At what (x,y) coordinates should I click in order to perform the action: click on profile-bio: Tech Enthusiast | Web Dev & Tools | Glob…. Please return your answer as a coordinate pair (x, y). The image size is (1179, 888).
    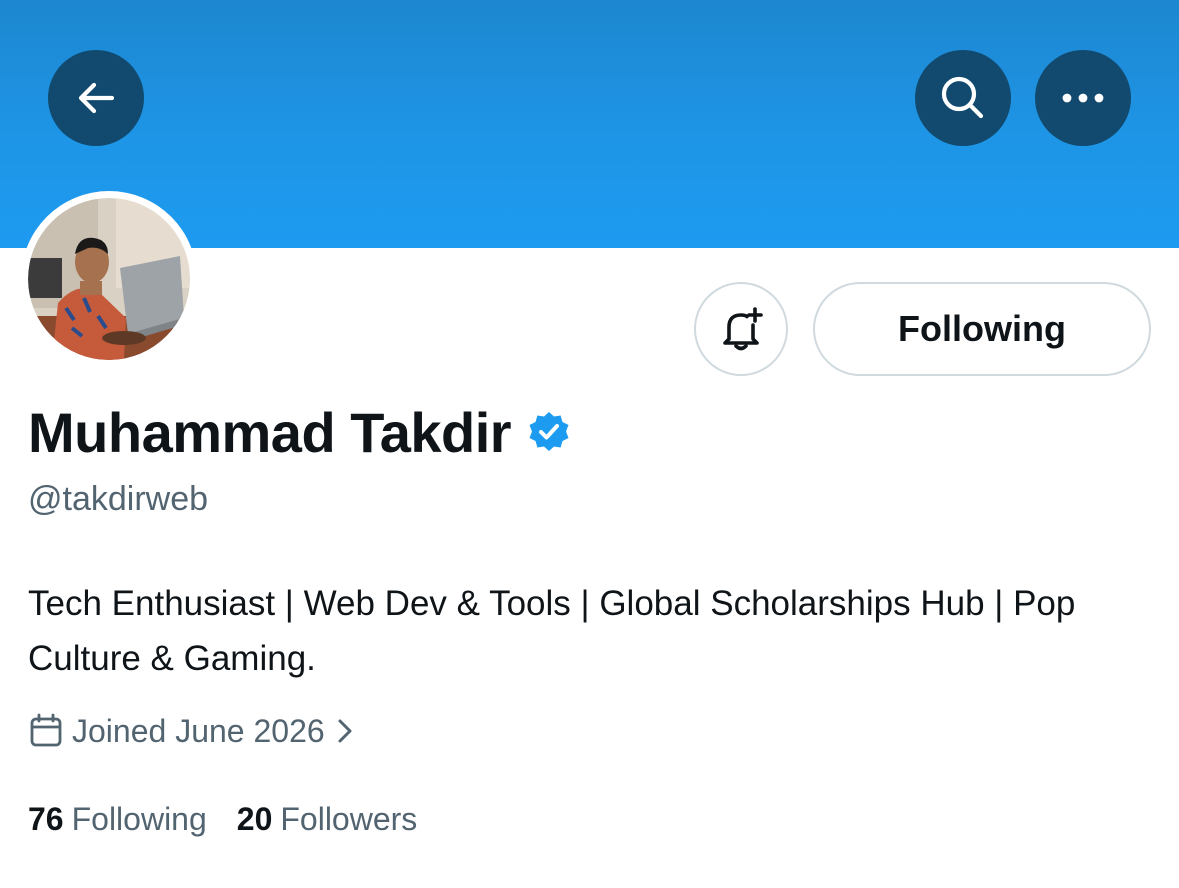
    Looking at the image, I should click on (552, 631).